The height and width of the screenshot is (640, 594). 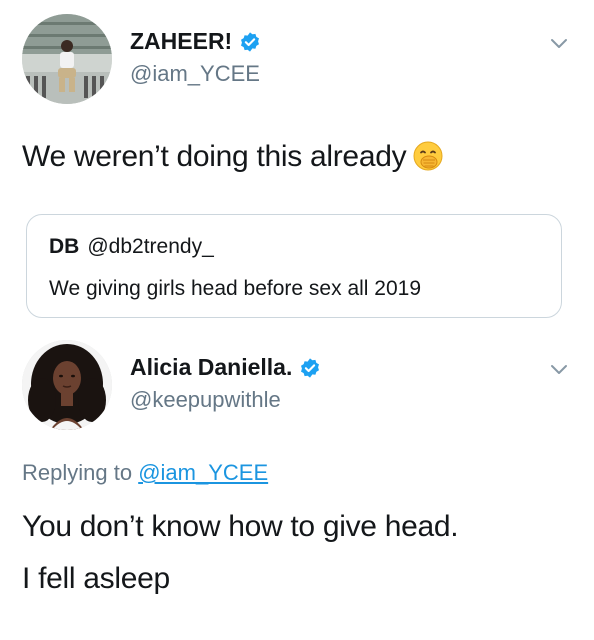 What do you see at coordinates (181, 41) in the screenshot?
I see `author-display-name: ZAHEER!` at bounding box center [181, 41].